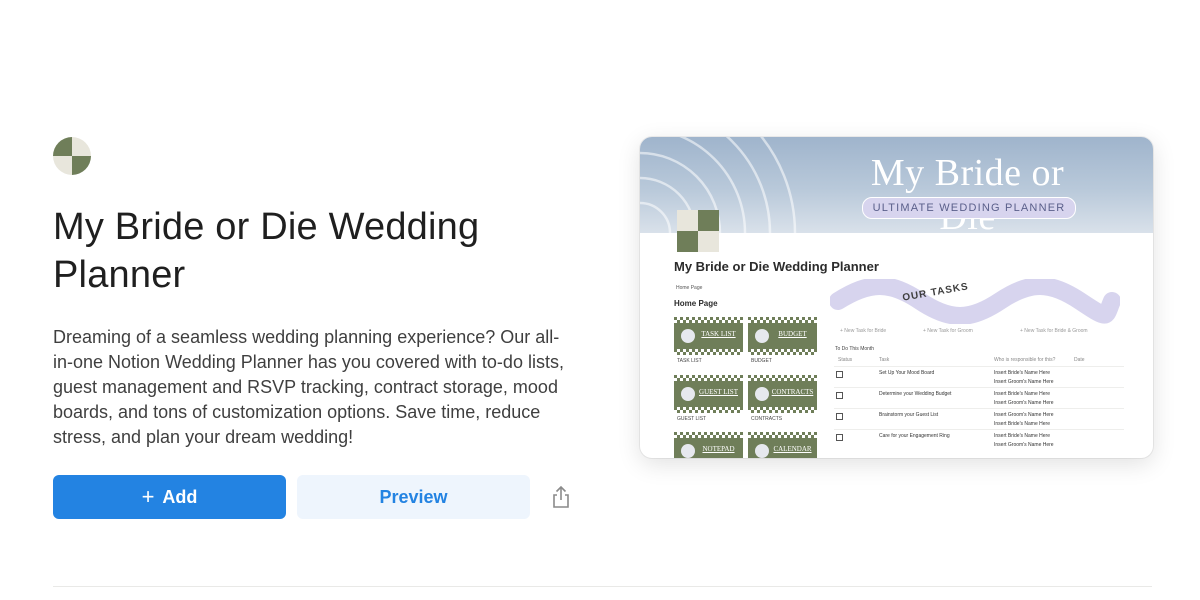 This screenshot has height=600, width=1200. What do you see at coordinates (1079, 360) in the screenshot?
I see `column-header: Date` at bounding box center [1079, 360].